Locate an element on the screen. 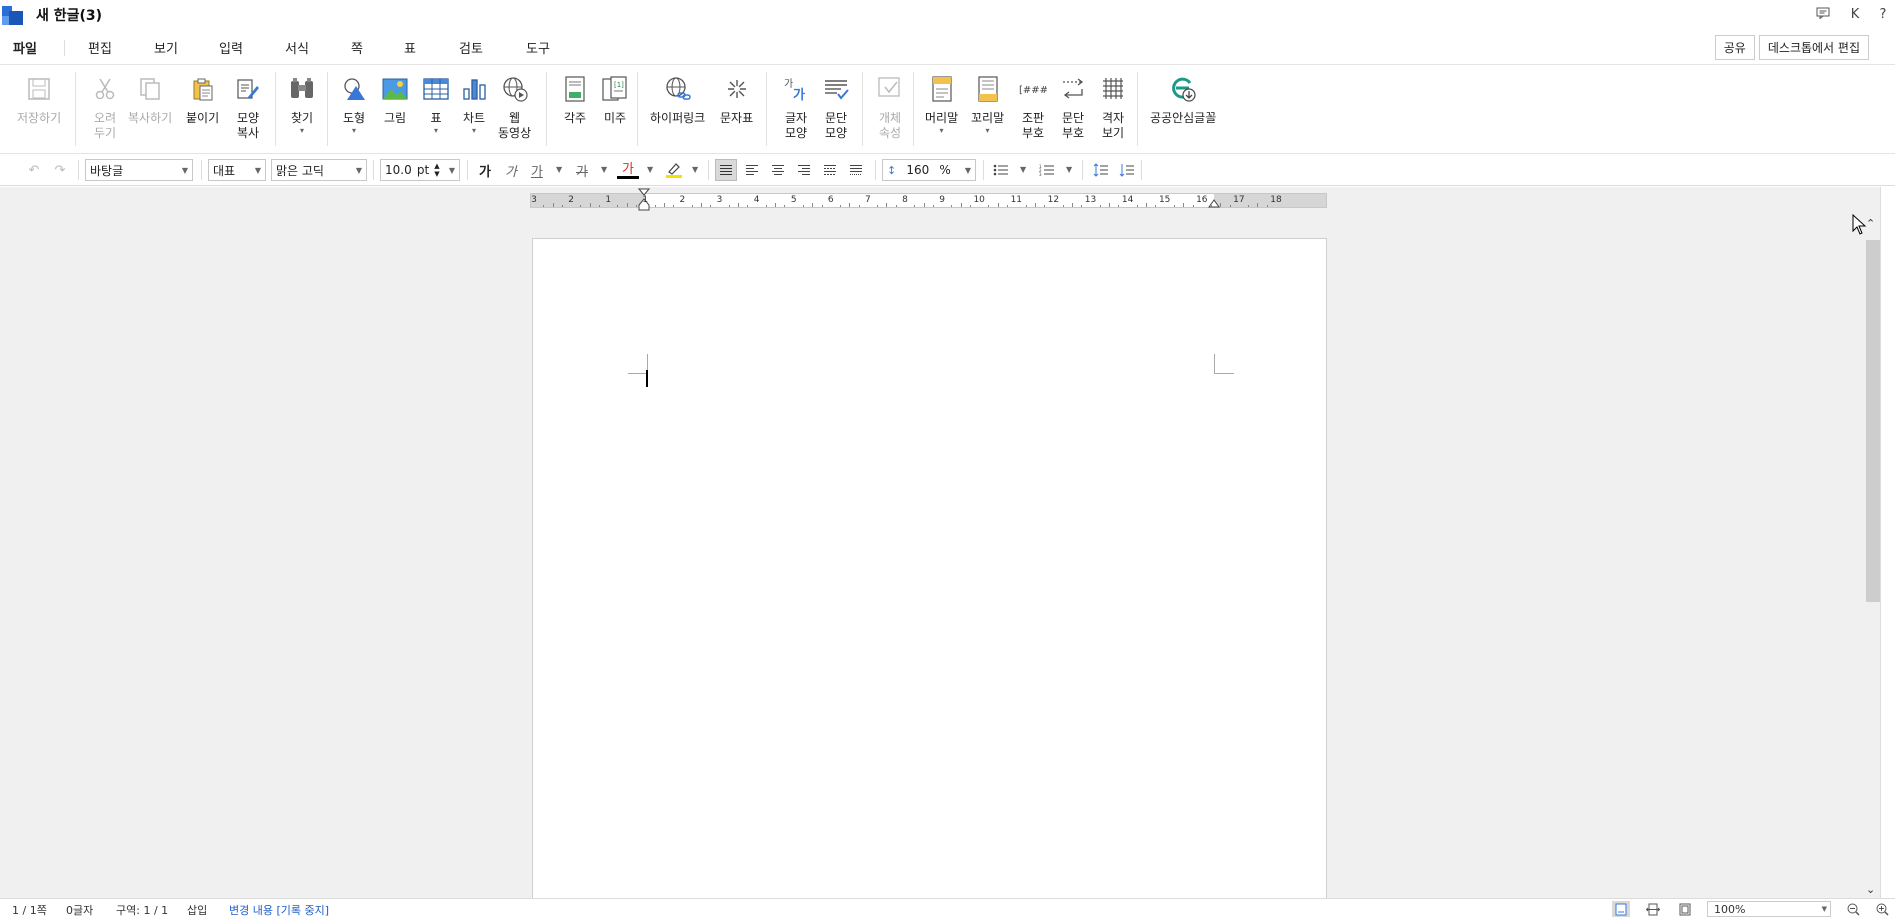  undo-icon: ↶ is located at coordinates (34, 170).